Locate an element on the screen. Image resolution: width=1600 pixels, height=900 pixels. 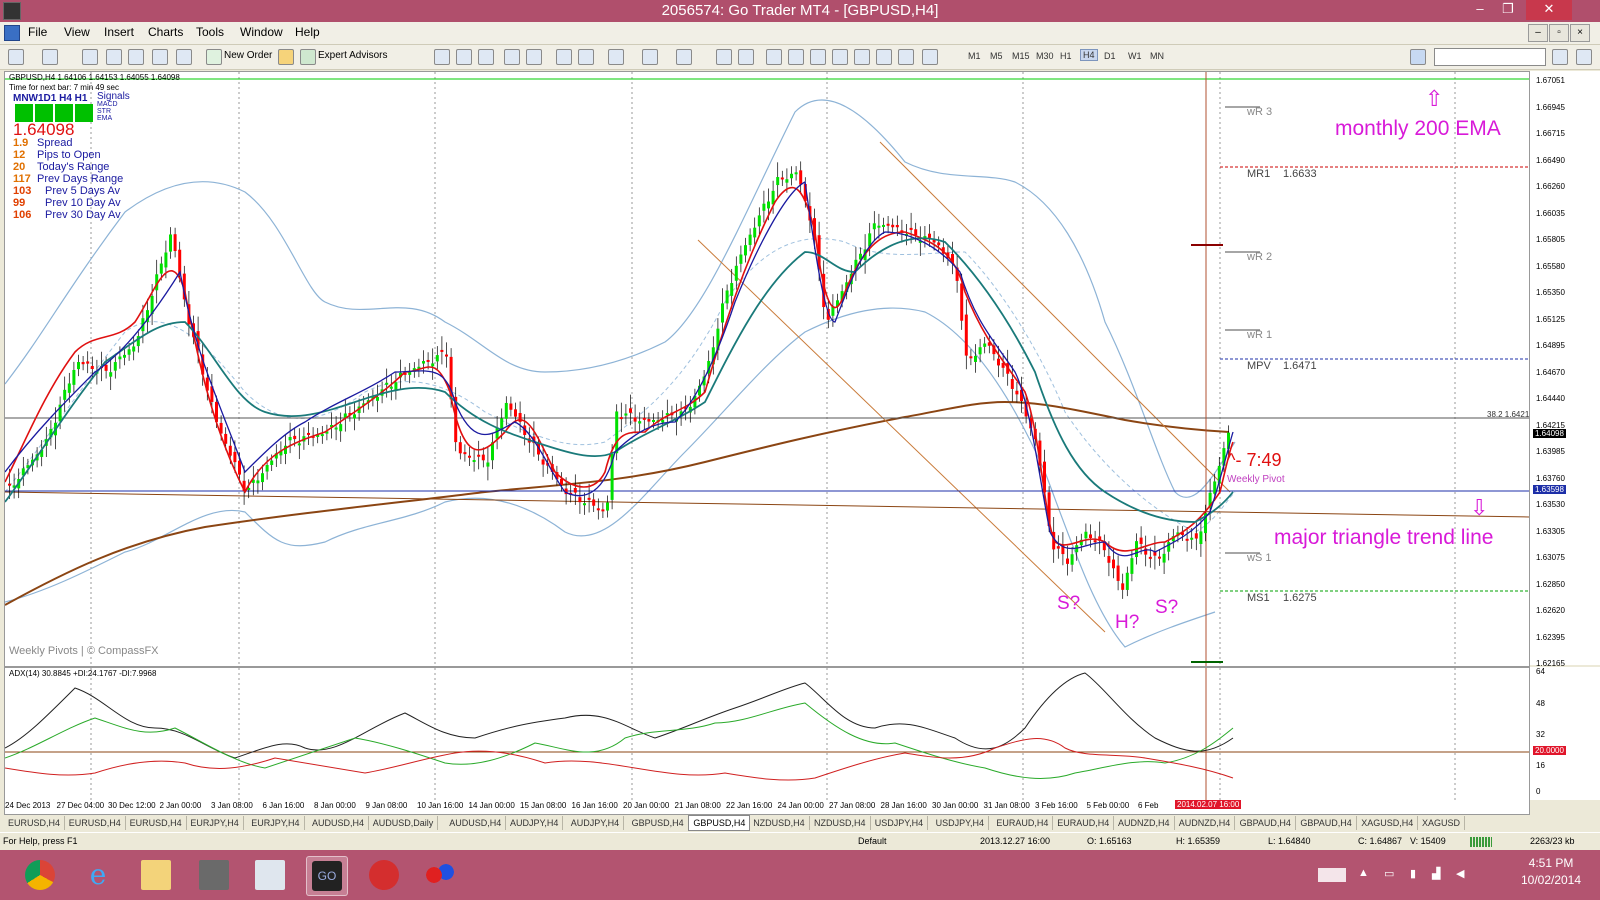
chrome-taskbar-button is located at coordinates (40, 875).